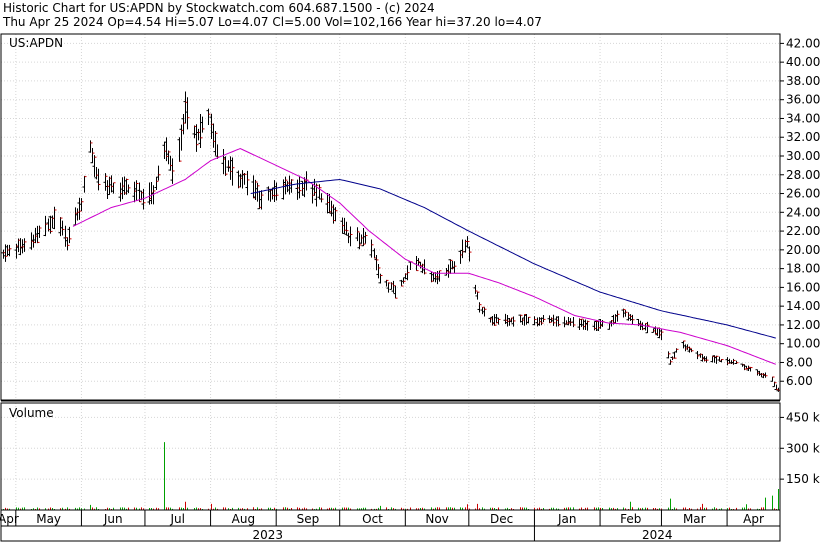 This screenshot has width=830, height=543. What do you see at coordinates (48, 519) in the screenshot?
I see `month-label: May` at bounding box center [48, 519].